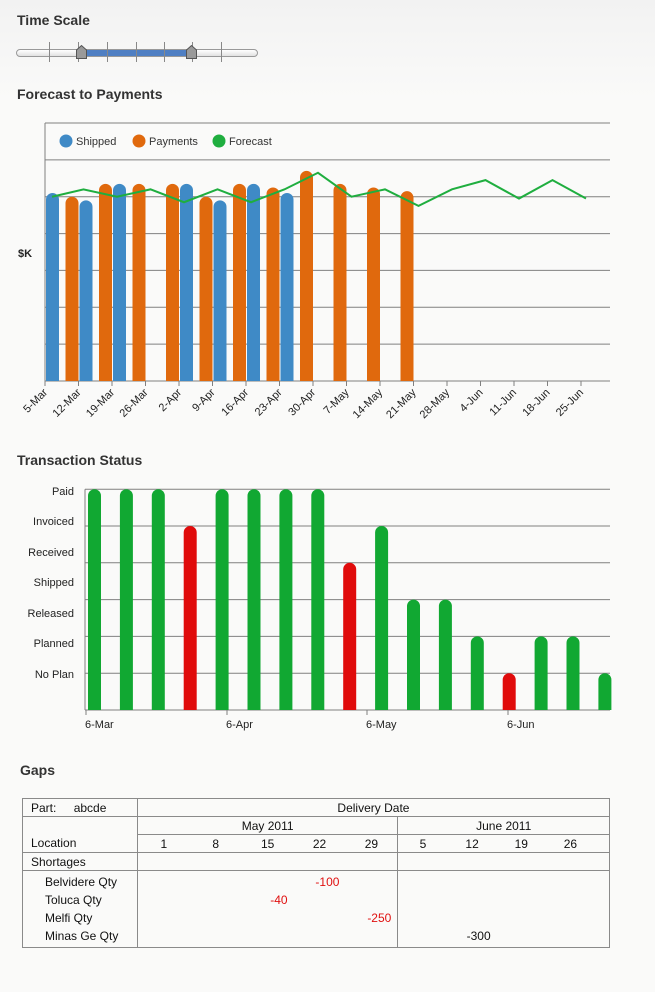 Image resolution: width=655 pixels, height=992 pixels. I want to click on location-label: Melfi Qty, so click(69, 918).